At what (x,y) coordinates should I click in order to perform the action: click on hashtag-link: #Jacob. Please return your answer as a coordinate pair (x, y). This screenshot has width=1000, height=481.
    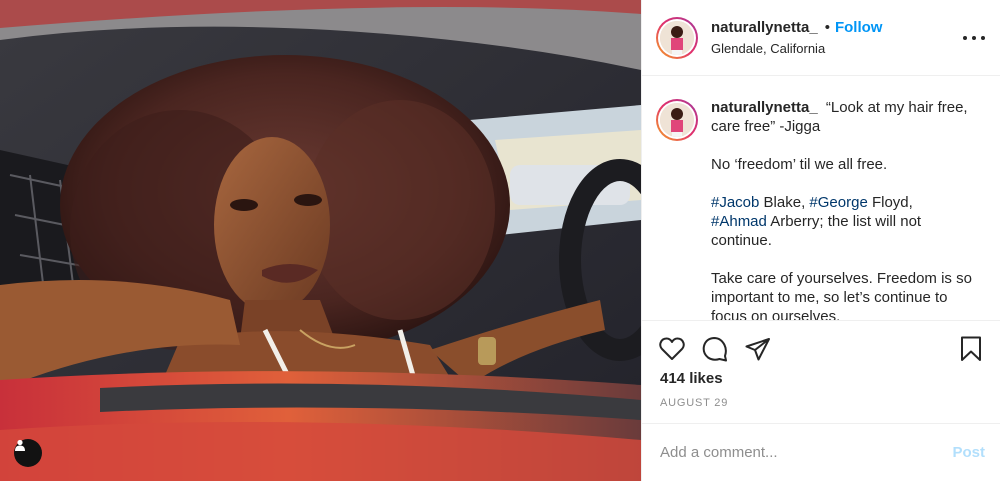
    Looking at the image, I should click on (735, 202).